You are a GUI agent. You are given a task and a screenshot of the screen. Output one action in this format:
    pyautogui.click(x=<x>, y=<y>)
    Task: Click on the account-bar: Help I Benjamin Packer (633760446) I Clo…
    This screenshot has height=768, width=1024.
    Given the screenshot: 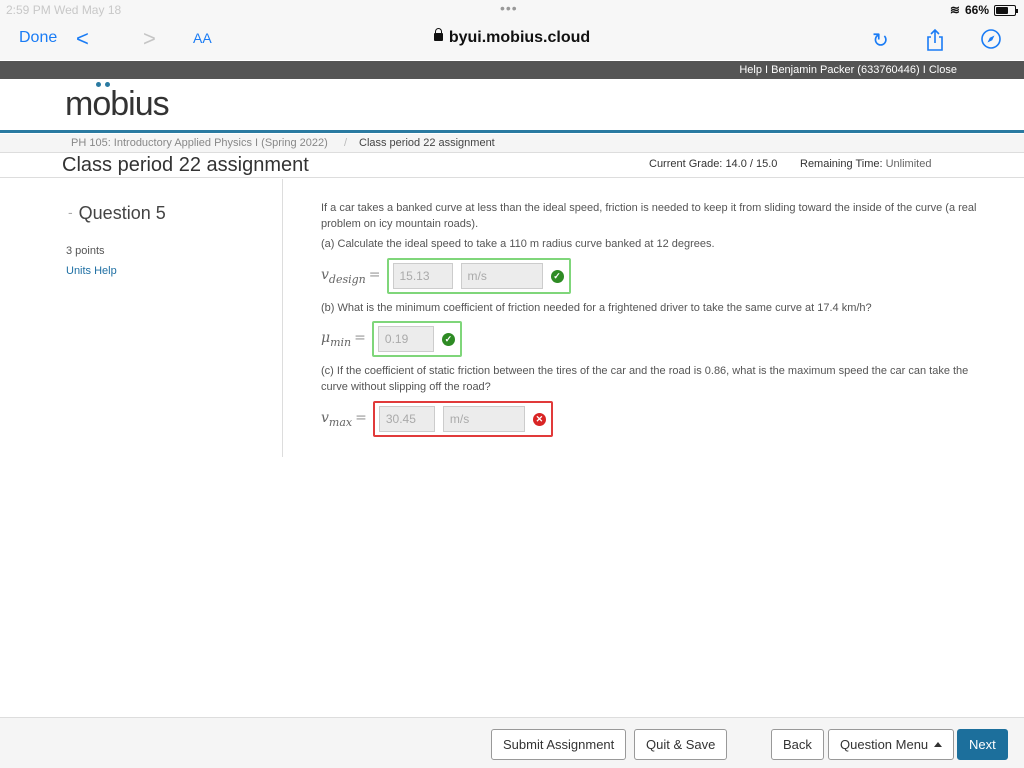 What is the action you would take?
    pyautogui.click(x=512, y=70)
    